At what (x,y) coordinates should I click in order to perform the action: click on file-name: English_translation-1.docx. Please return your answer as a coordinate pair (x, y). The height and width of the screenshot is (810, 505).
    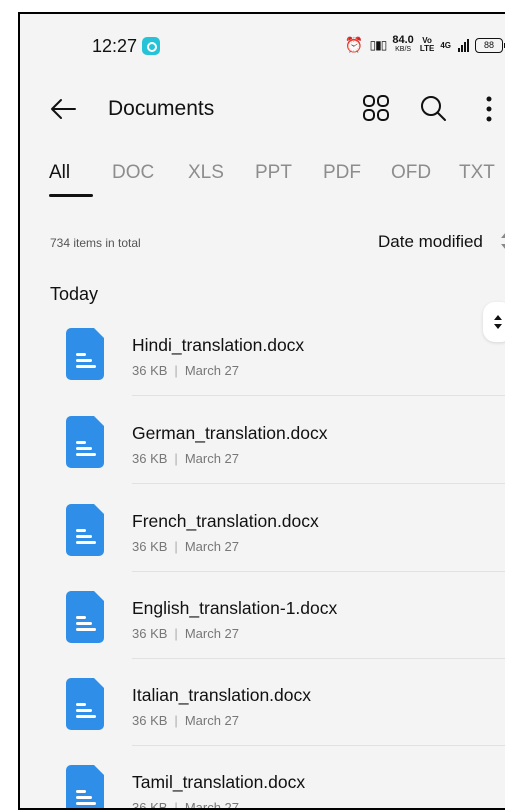
    Looking at the image, I should click on (235, 608).